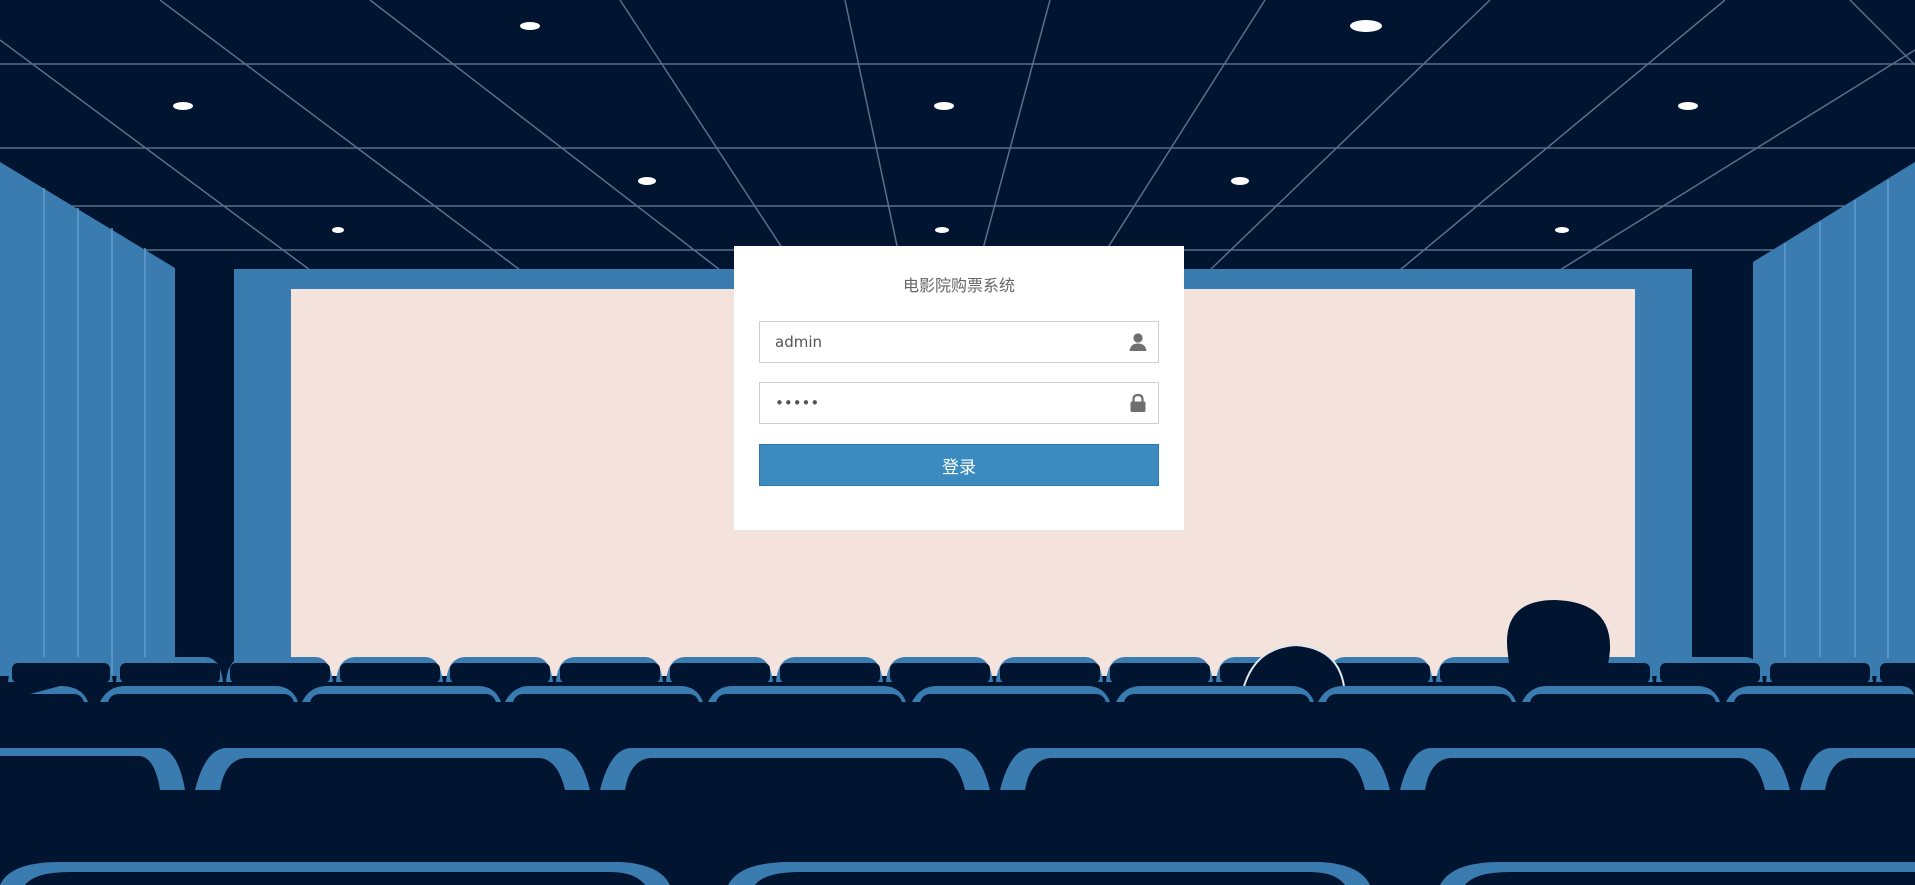 The height and width of the screenshot is (885, 1915). Describe the element at coordinates (1138, 402) in the screenshot. I see `lock-icon` at that location.